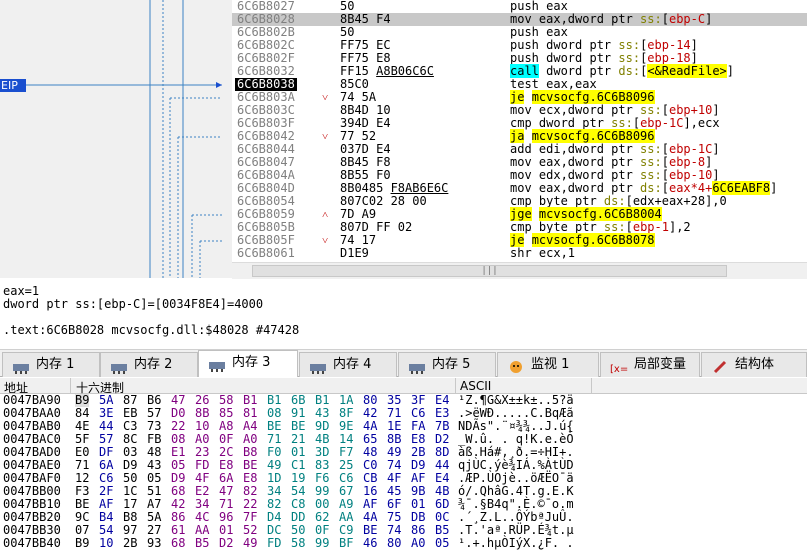 This screenshot has width=807, height=557. Describe the element at coordinates (543, 253) in the screenshot. I see `instruction-token: shr ecx,1` at that location.